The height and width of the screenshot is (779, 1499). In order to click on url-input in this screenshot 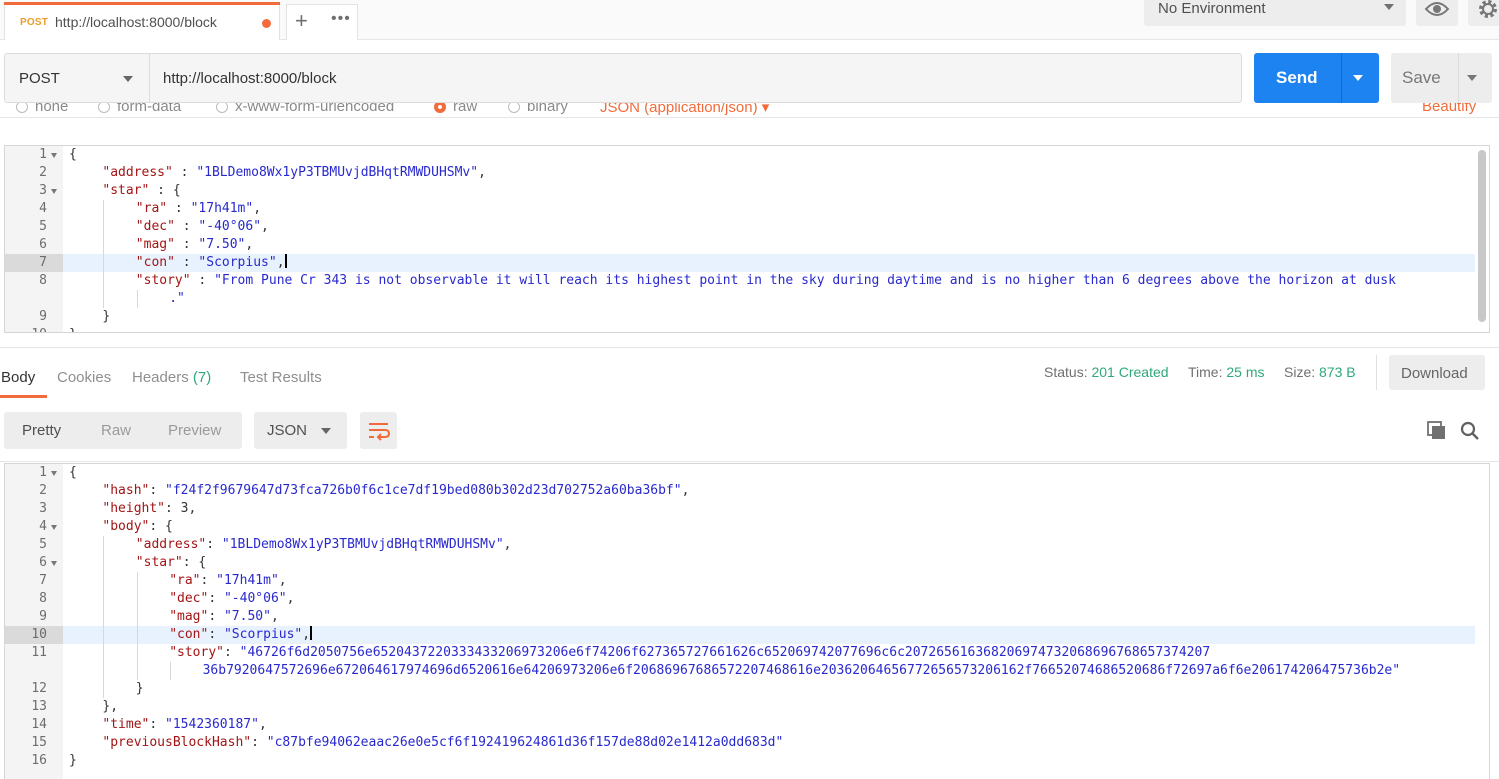, I will do `click(696, 78)`.